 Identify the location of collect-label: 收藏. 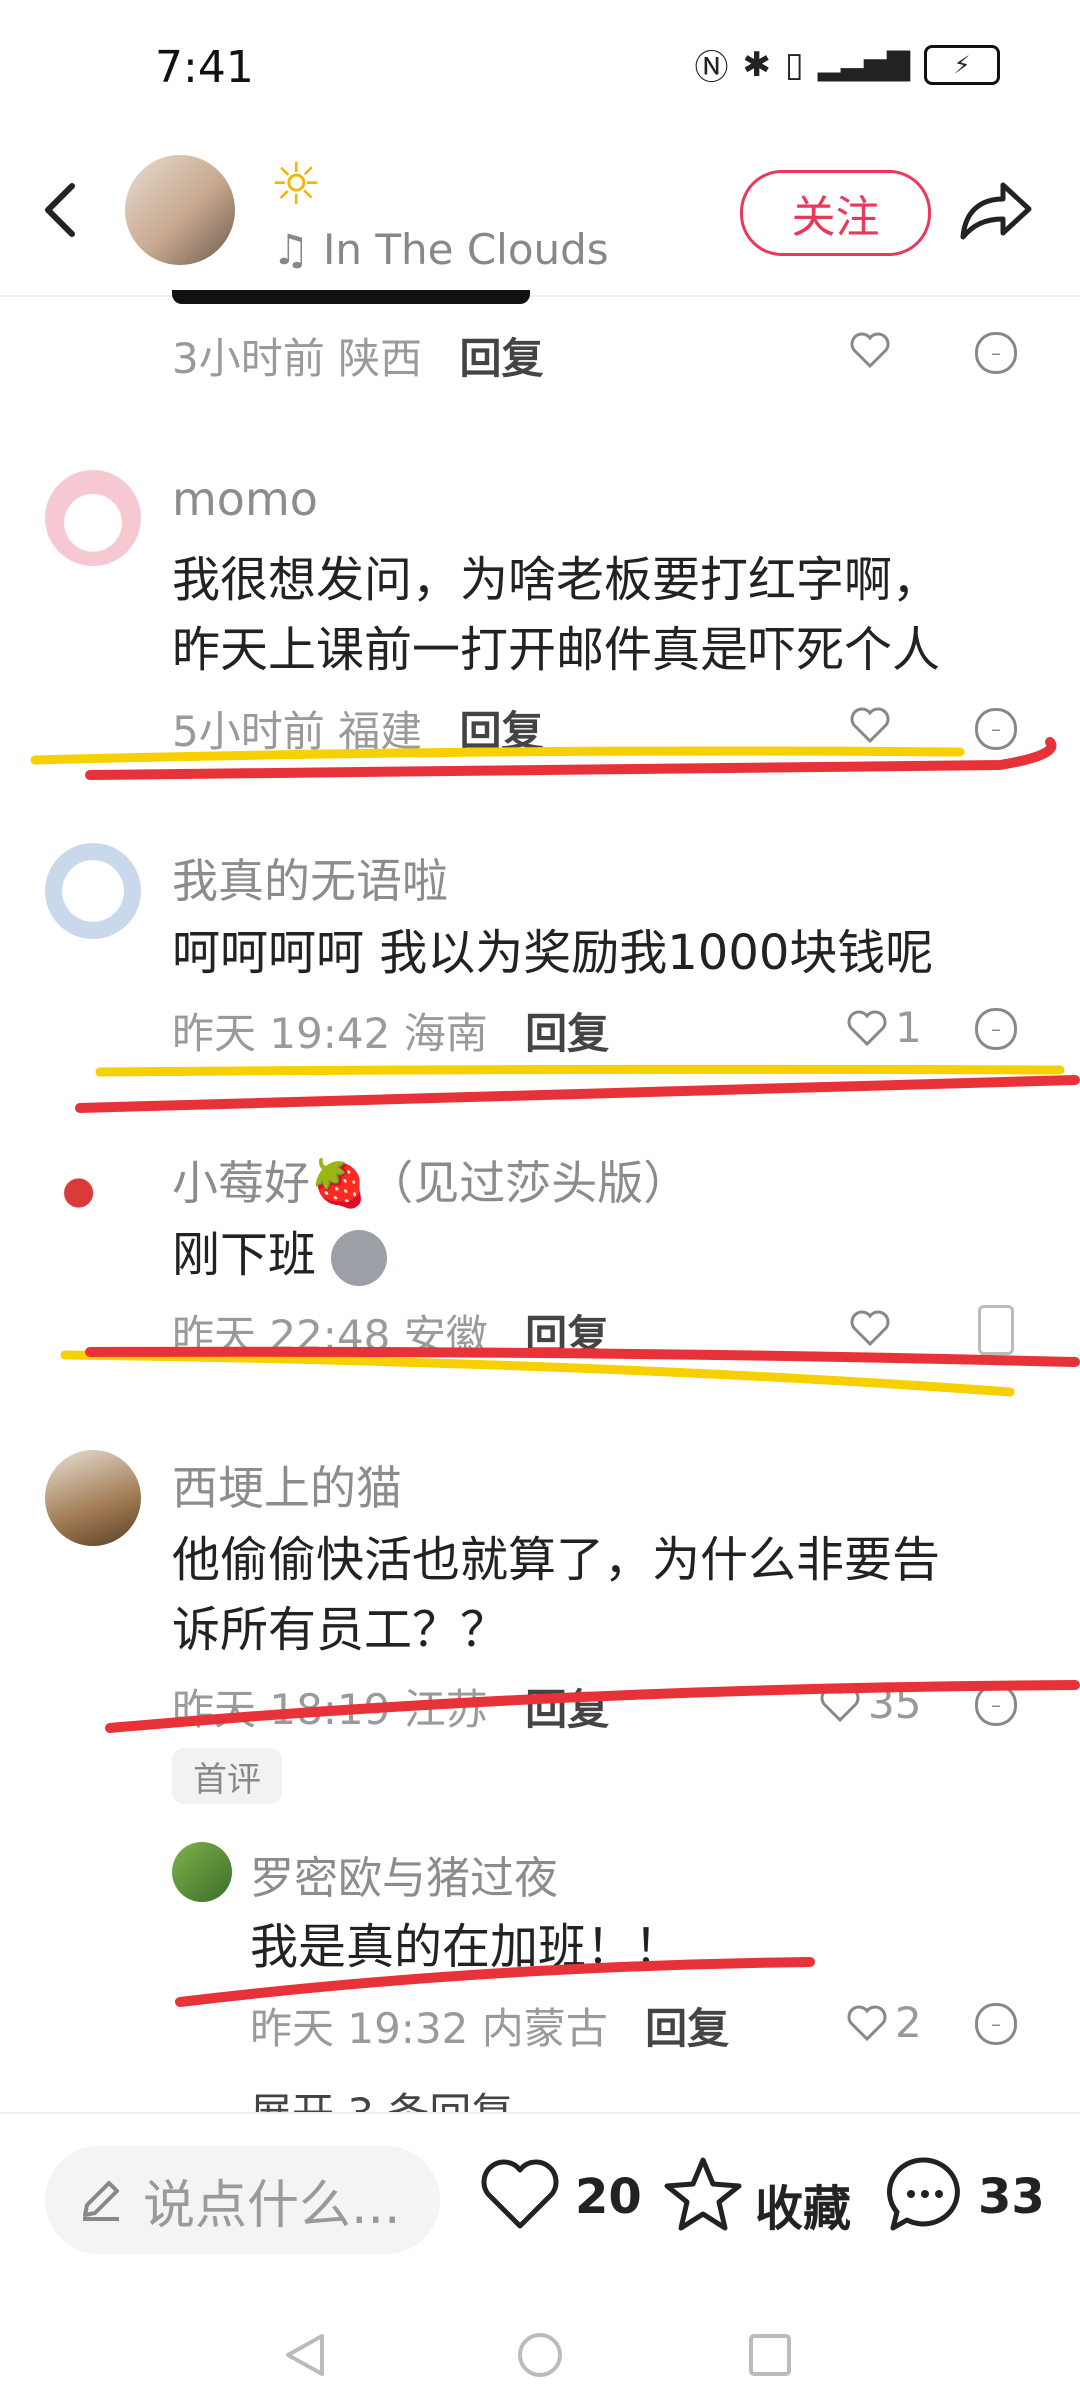
(803, 2204).